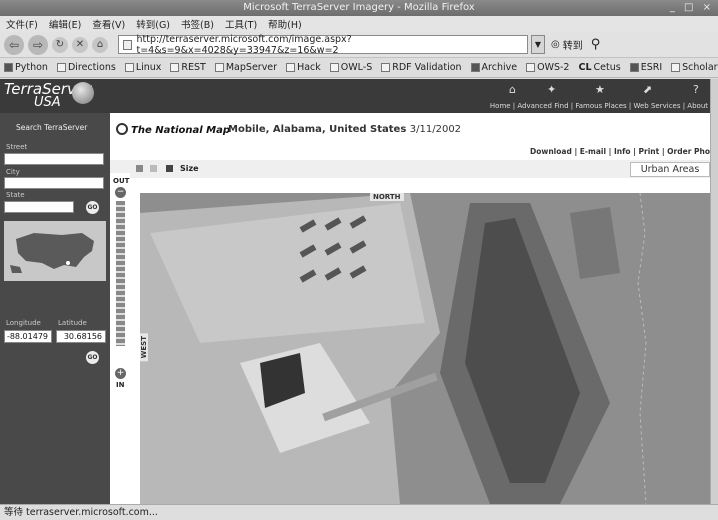 The width and height of the screenshot is (718, 520). What do you see at coordinates (139, 168) in the screenshot?
I see `size-small-icon` at bounding box center [139, 168].